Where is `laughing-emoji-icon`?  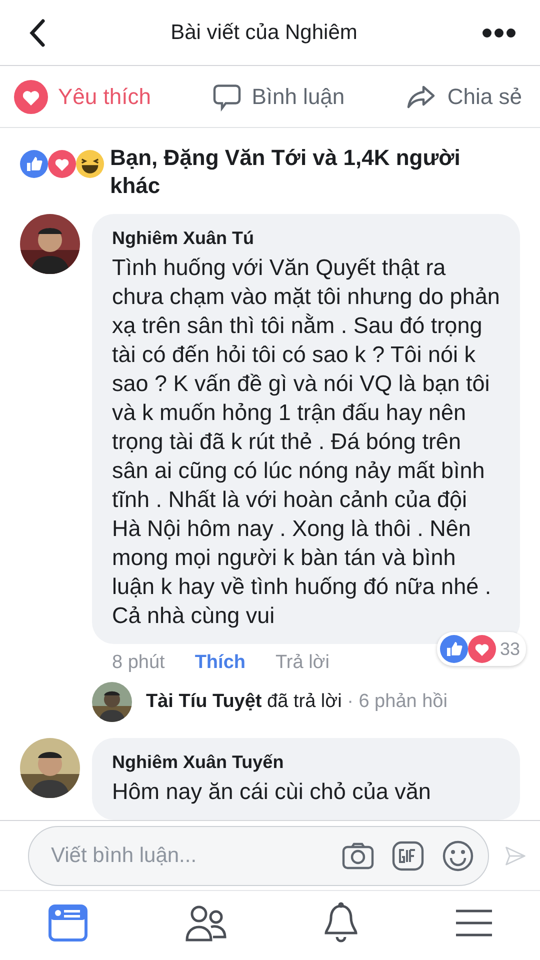
laughing-emoji-icon is located at coordinates (90, 164).